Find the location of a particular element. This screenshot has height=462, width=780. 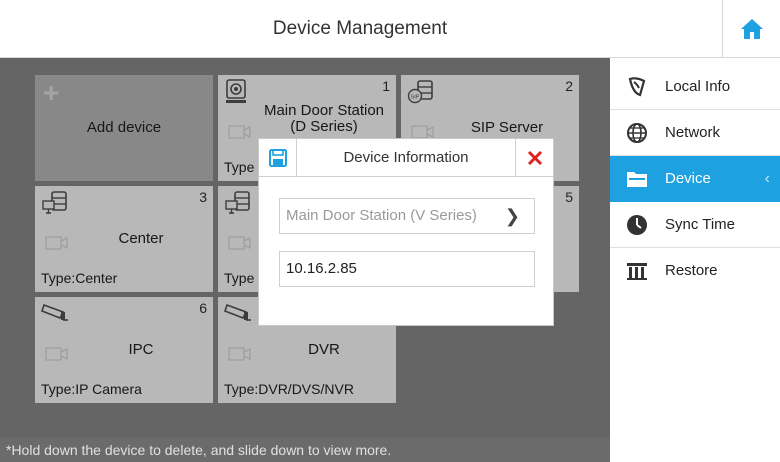

sidebar-item-network: Network is located at coordinates (695, 133).